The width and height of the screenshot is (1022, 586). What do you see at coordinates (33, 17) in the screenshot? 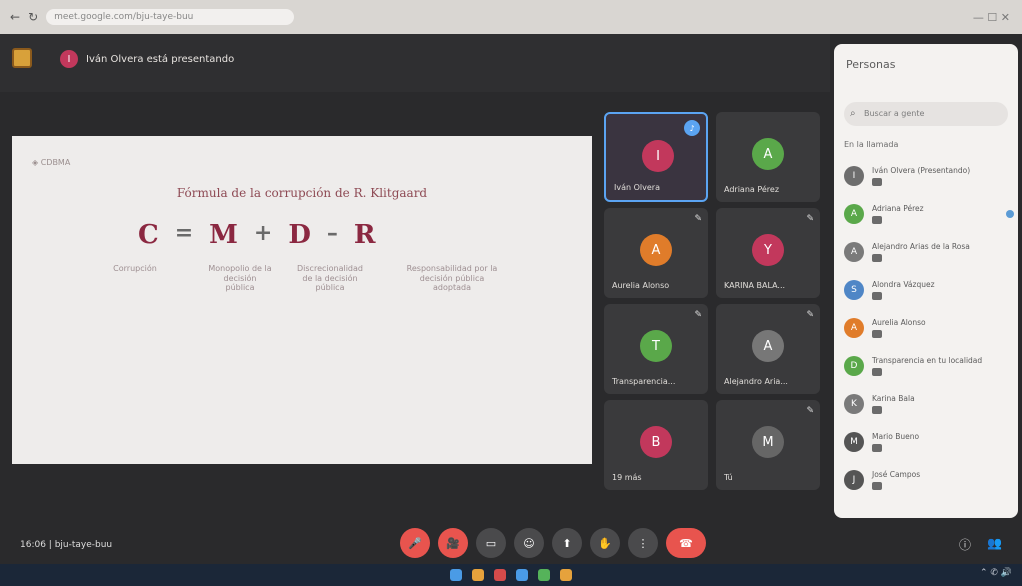
I see `reload-icon: ↻` at bounding box center [33, 17].